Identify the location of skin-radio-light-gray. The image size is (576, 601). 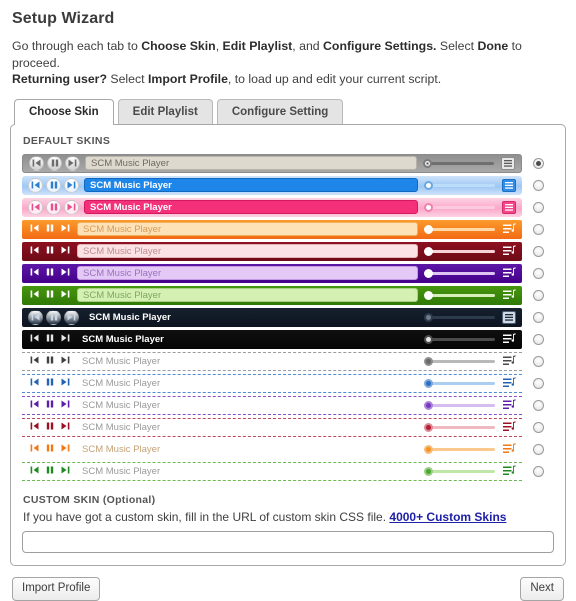
(538, 361).